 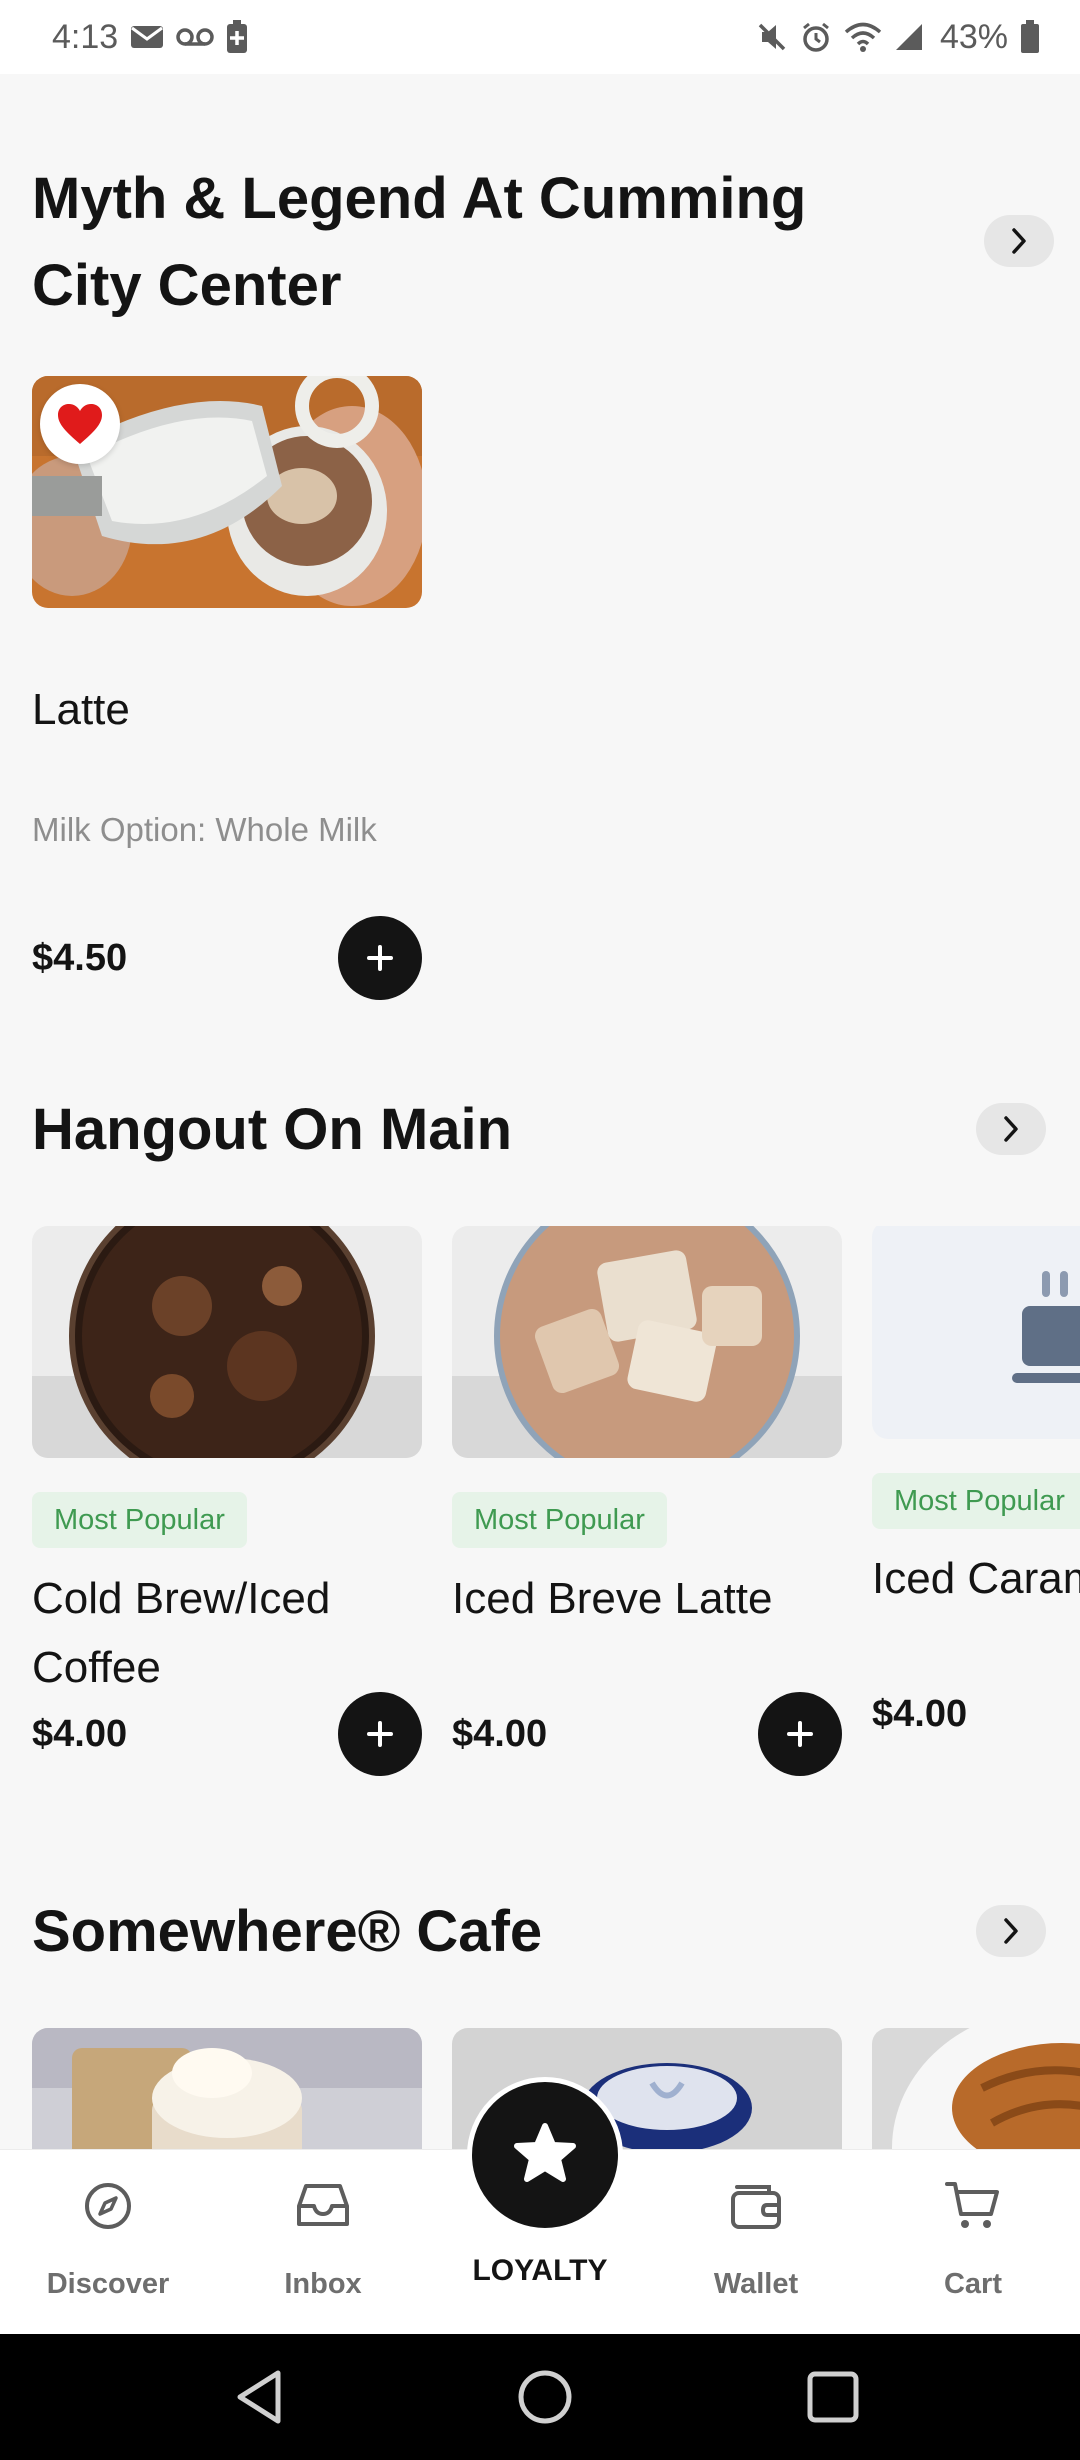 What do you see at coordinates (80, 958) in the screenshot?
I see `product-price: $4.50` at bounding box center [80, 958].